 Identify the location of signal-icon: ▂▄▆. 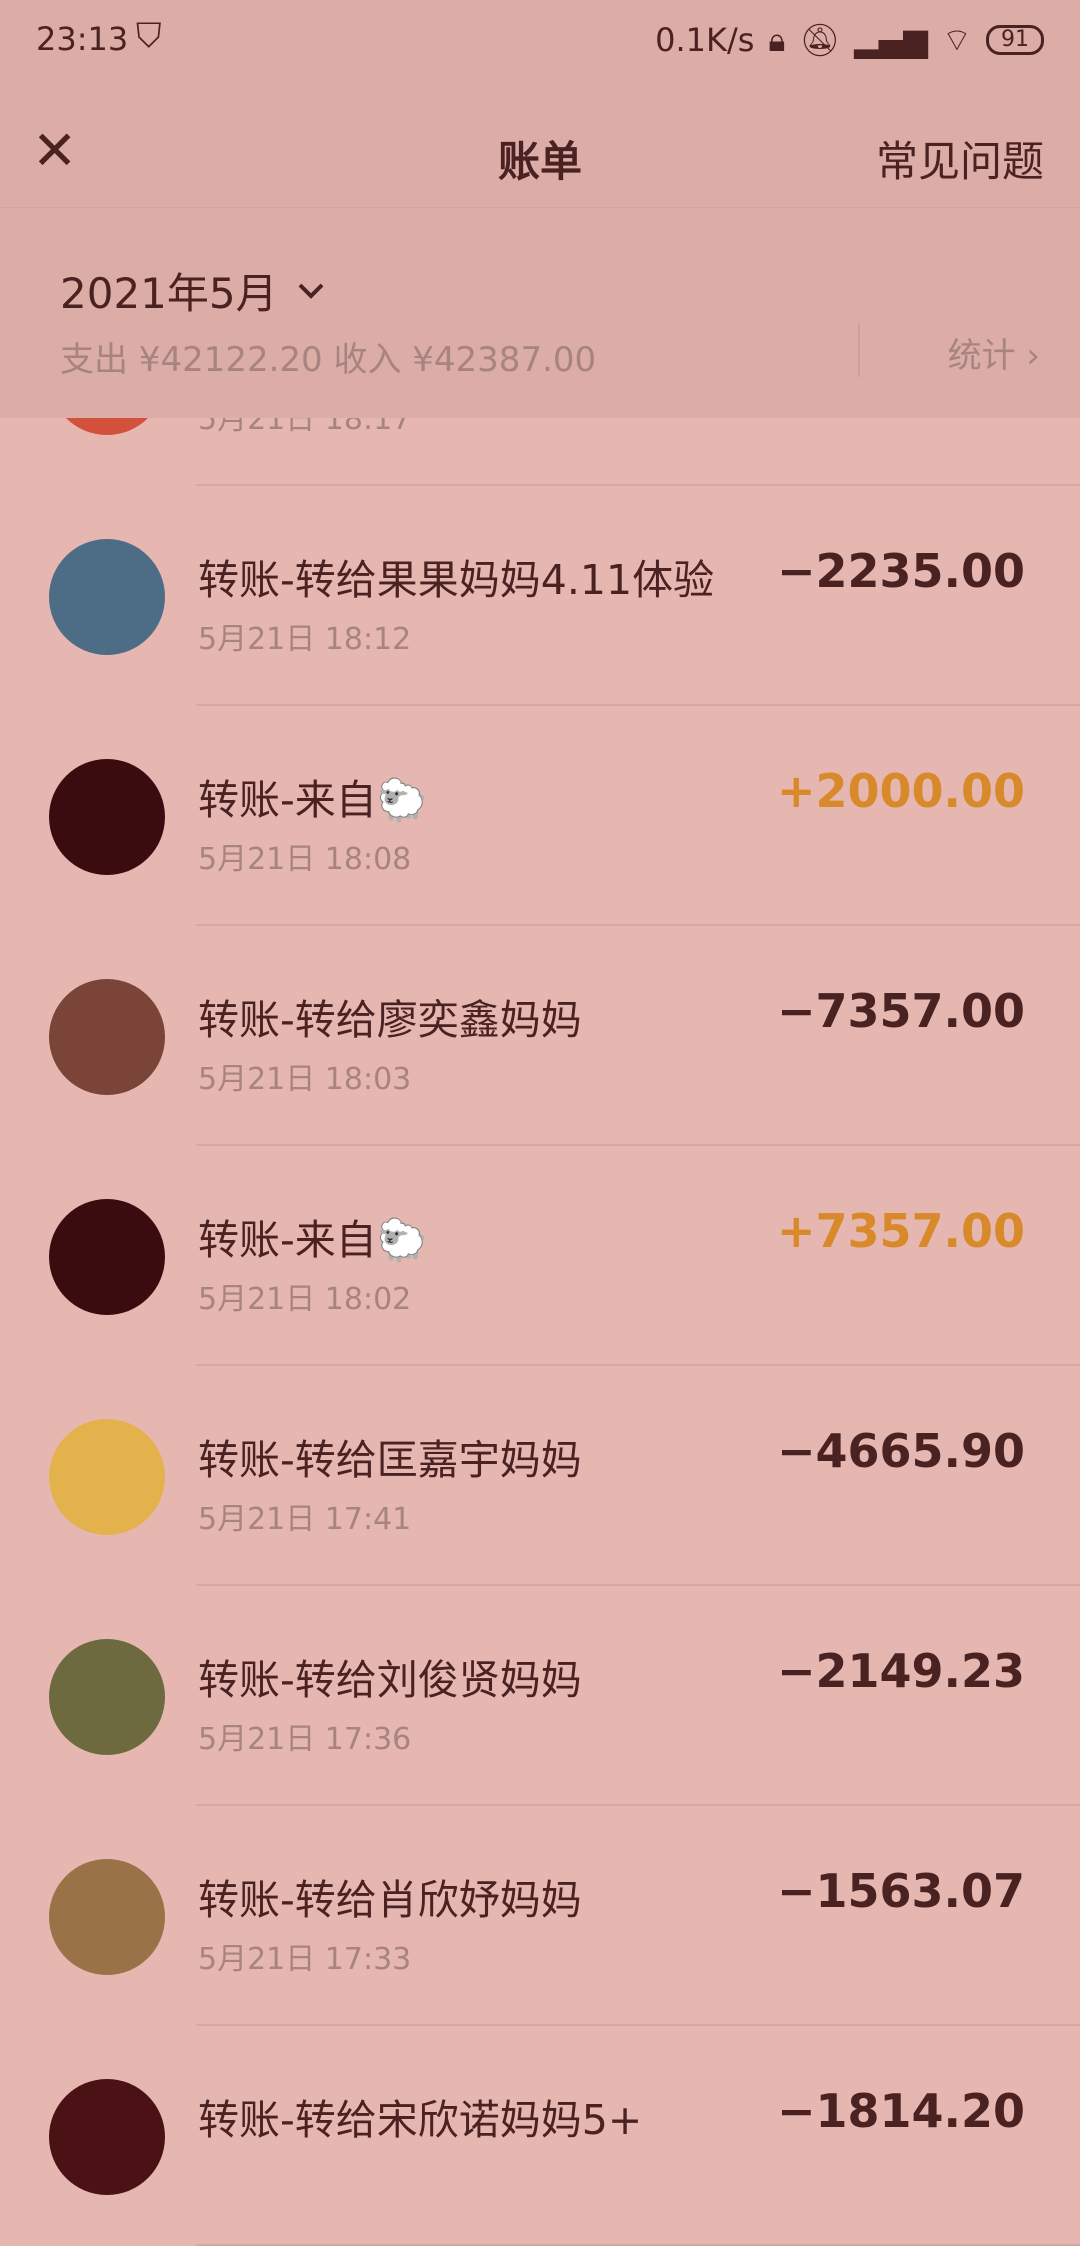
(891, 40).